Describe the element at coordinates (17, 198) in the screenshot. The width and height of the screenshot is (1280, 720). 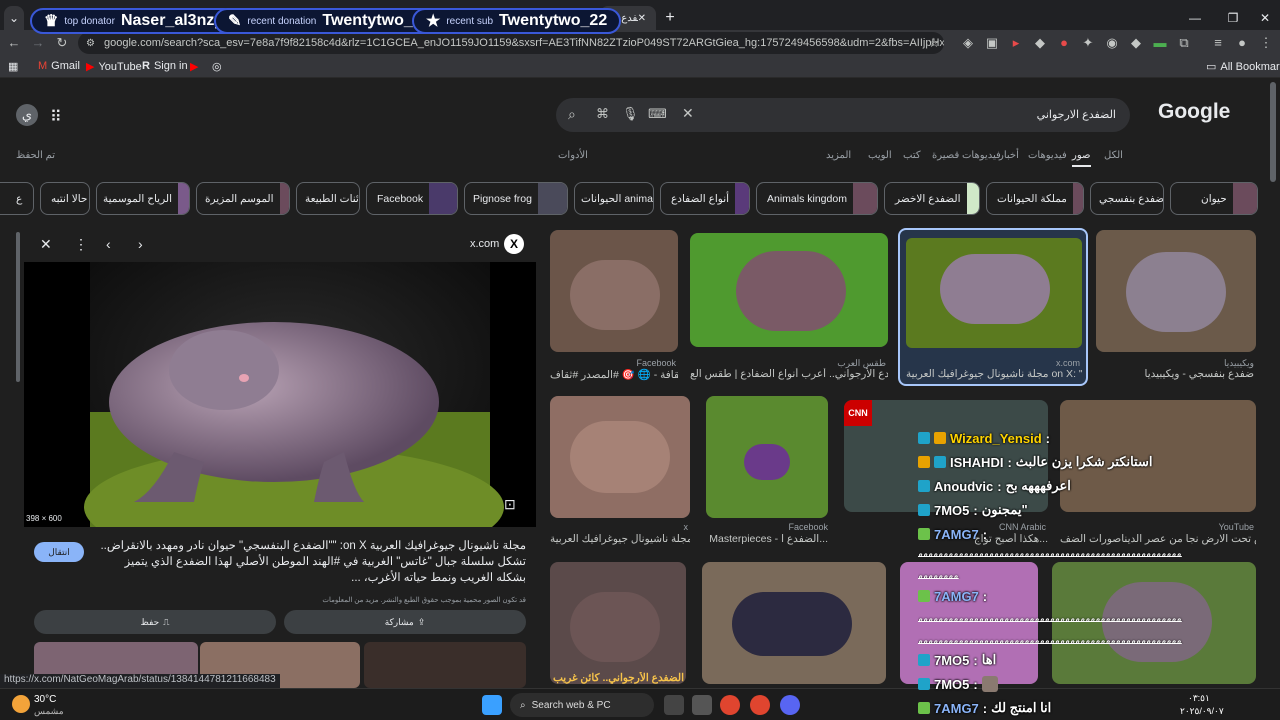
I see `chip: ع` at that location.